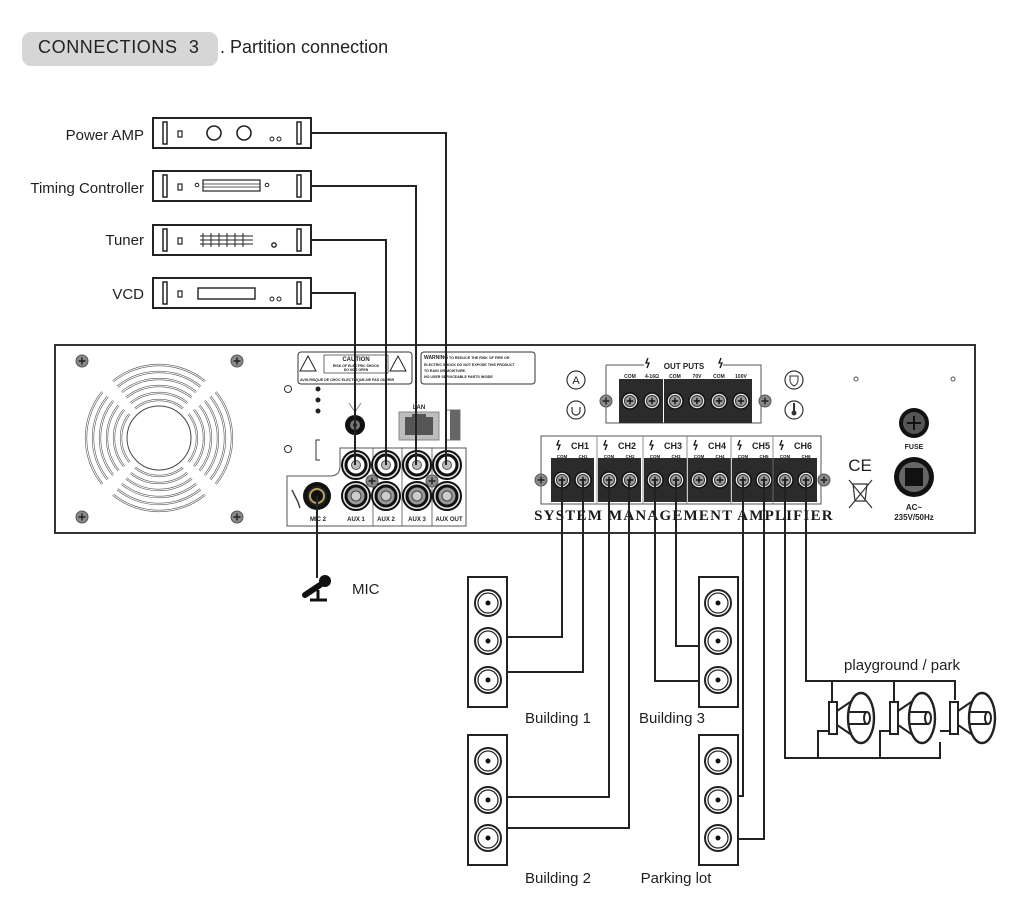 This screenshot has height=910, width=1024. Describe the element at coordinates (741, 399) in the screenshot. I see `output-terminal: 100V` at that location.